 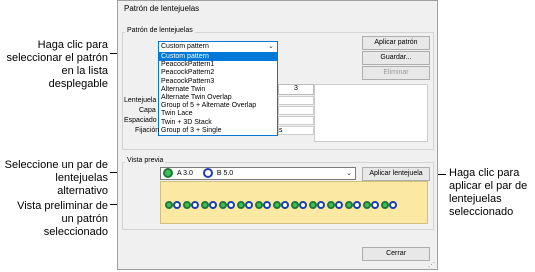 I want to click on sequin-b-label: B 5.0, so click(x=225, y=173).